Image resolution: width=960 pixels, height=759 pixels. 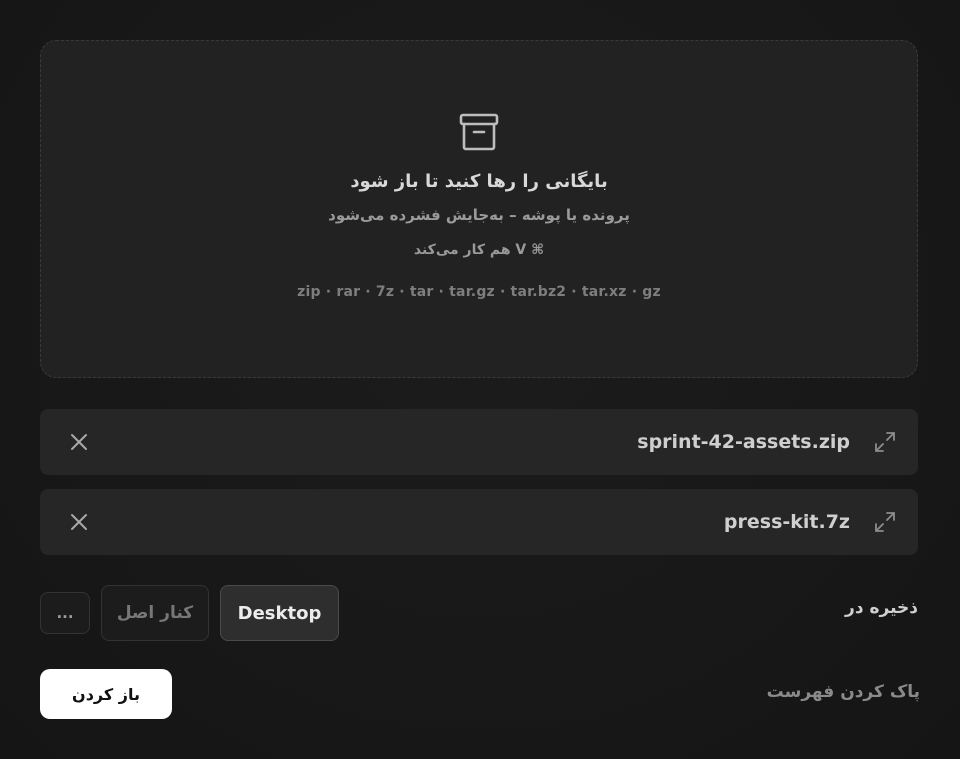 I want to click on file-name: press-kit.7z, so click(x=786, y=522).